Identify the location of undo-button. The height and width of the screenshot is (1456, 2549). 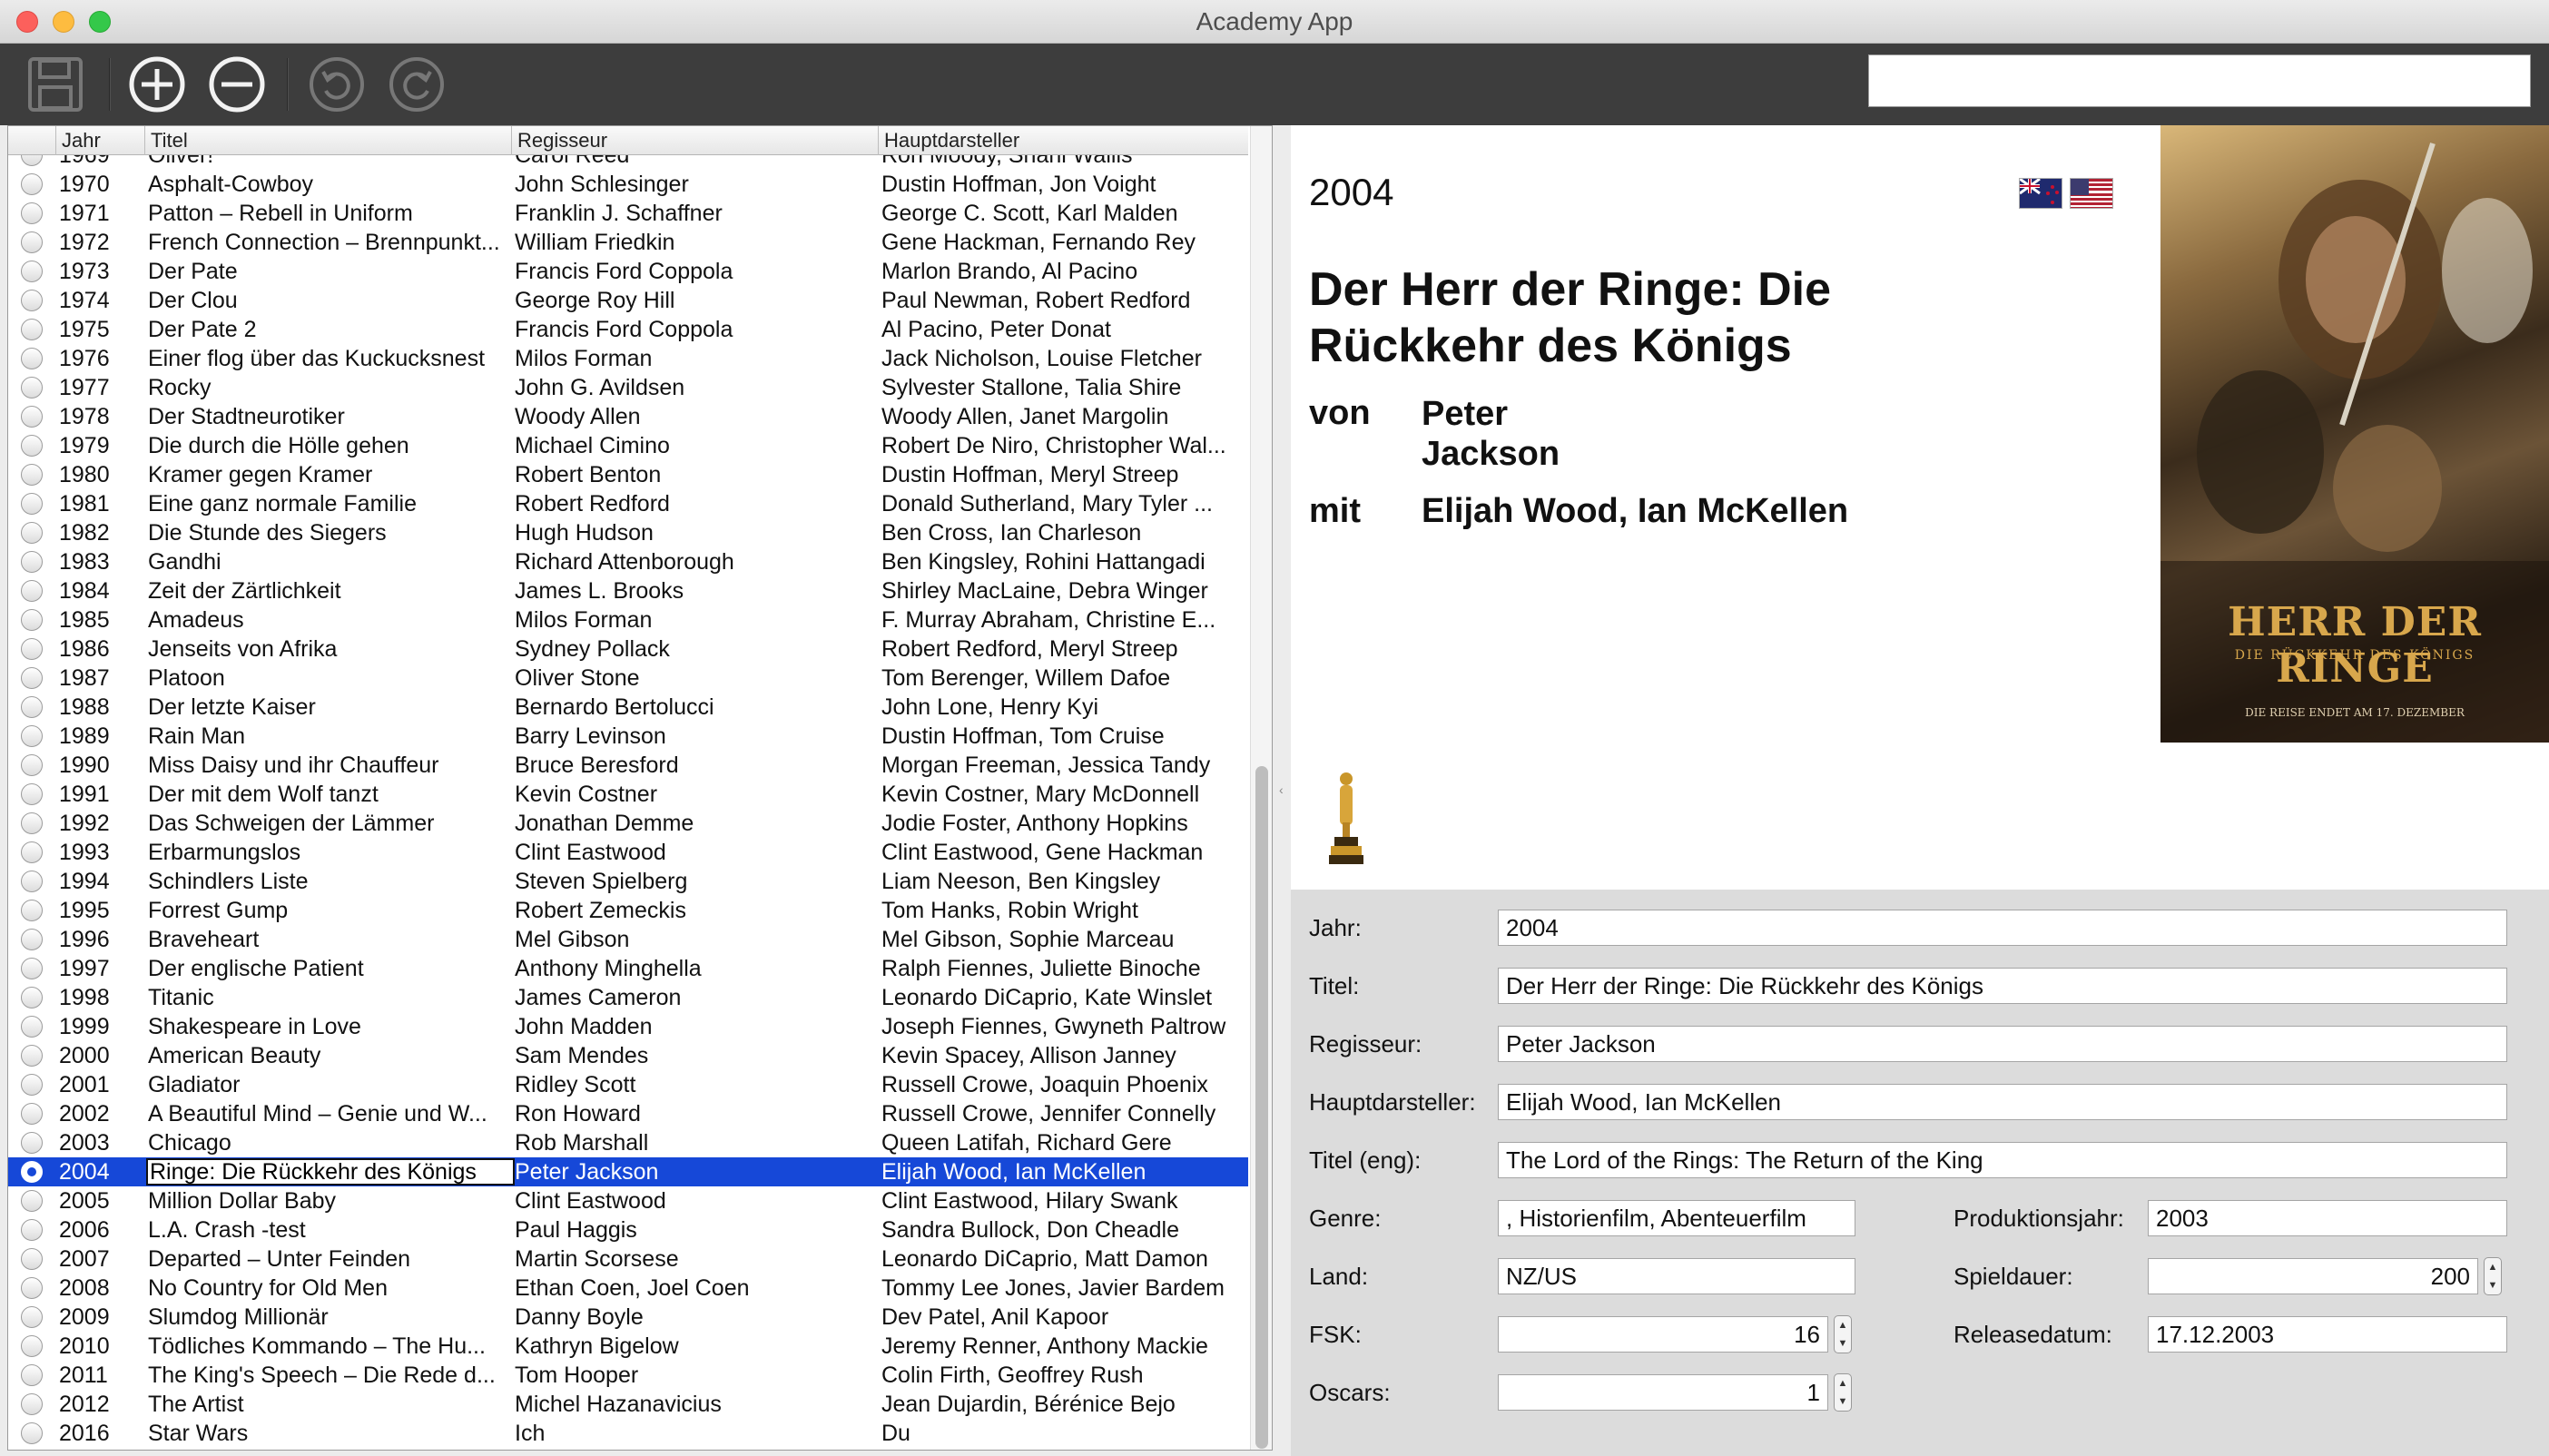
(337, 84).